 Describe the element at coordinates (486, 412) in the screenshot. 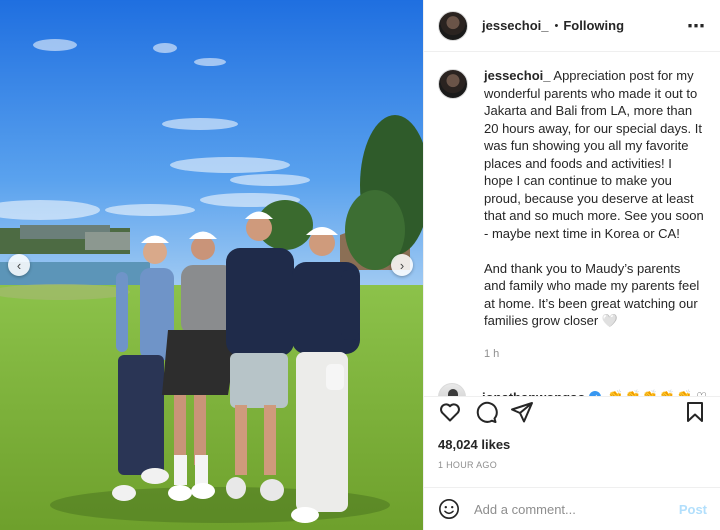

I see `comment-icon` at that location.